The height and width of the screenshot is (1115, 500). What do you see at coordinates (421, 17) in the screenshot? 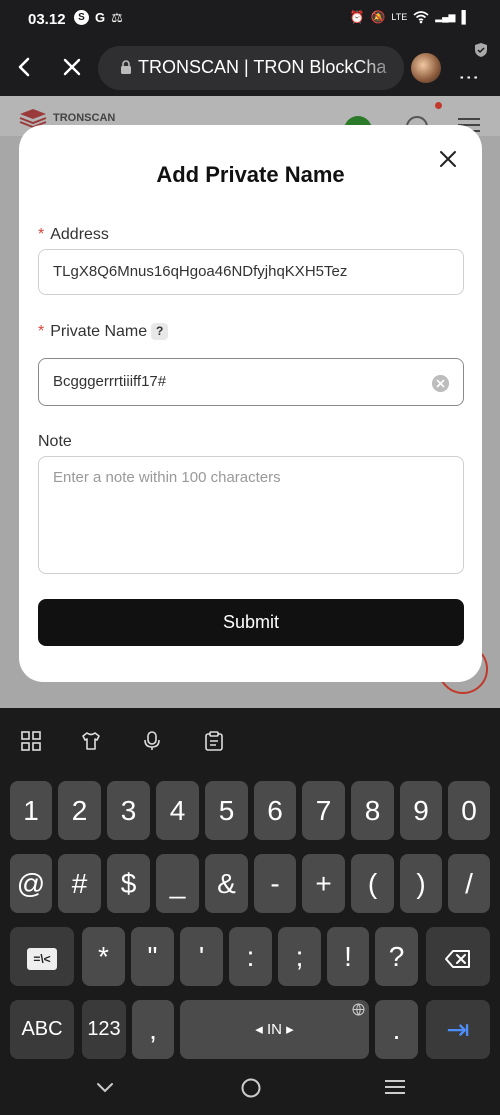
I see `wifi-icon` at bounding box center [421, 17].